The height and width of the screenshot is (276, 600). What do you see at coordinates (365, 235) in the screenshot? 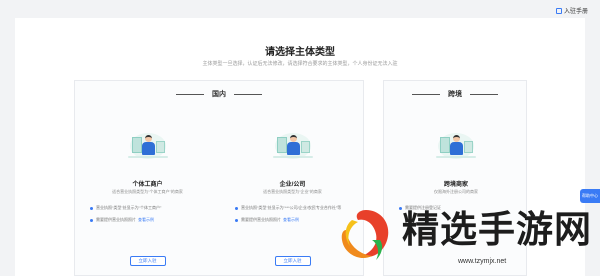
I see `watermark-logo-icon` at bounding box center [365, 235].